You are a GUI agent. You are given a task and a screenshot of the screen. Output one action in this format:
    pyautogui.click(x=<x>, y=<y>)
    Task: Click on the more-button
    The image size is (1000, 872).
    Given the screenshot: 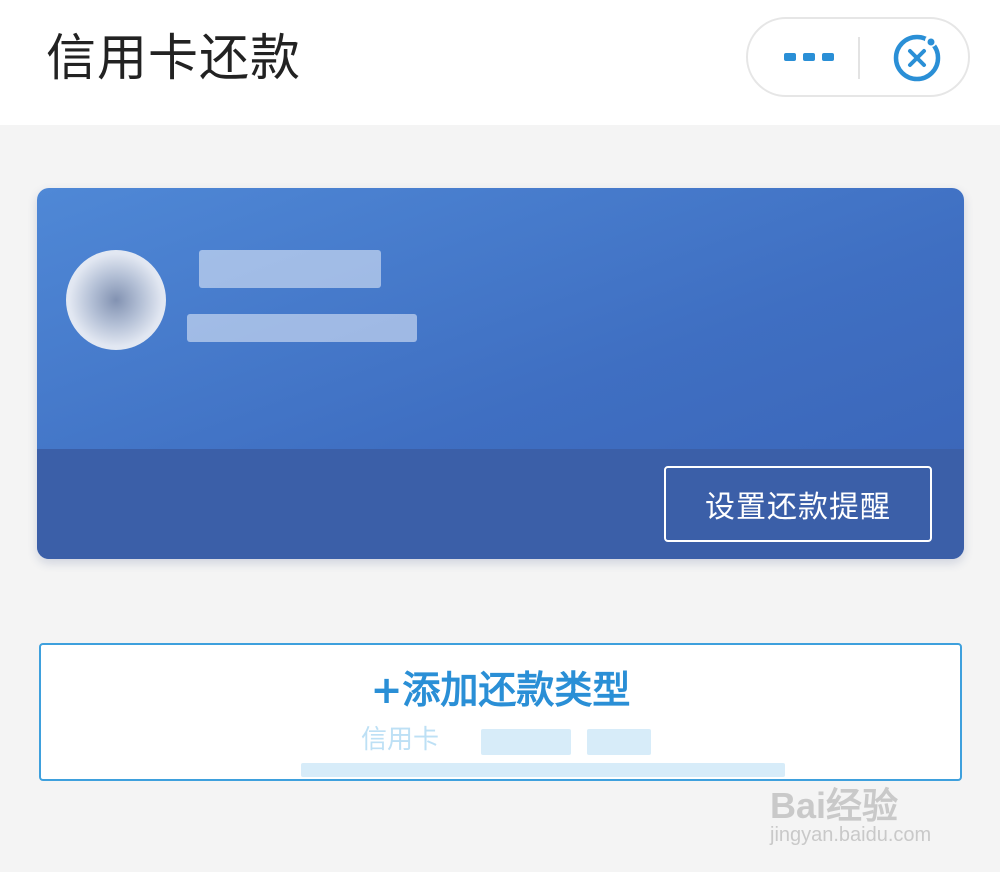 What is the action you would take?
    pyautogui.click(x=809, y=57)
    